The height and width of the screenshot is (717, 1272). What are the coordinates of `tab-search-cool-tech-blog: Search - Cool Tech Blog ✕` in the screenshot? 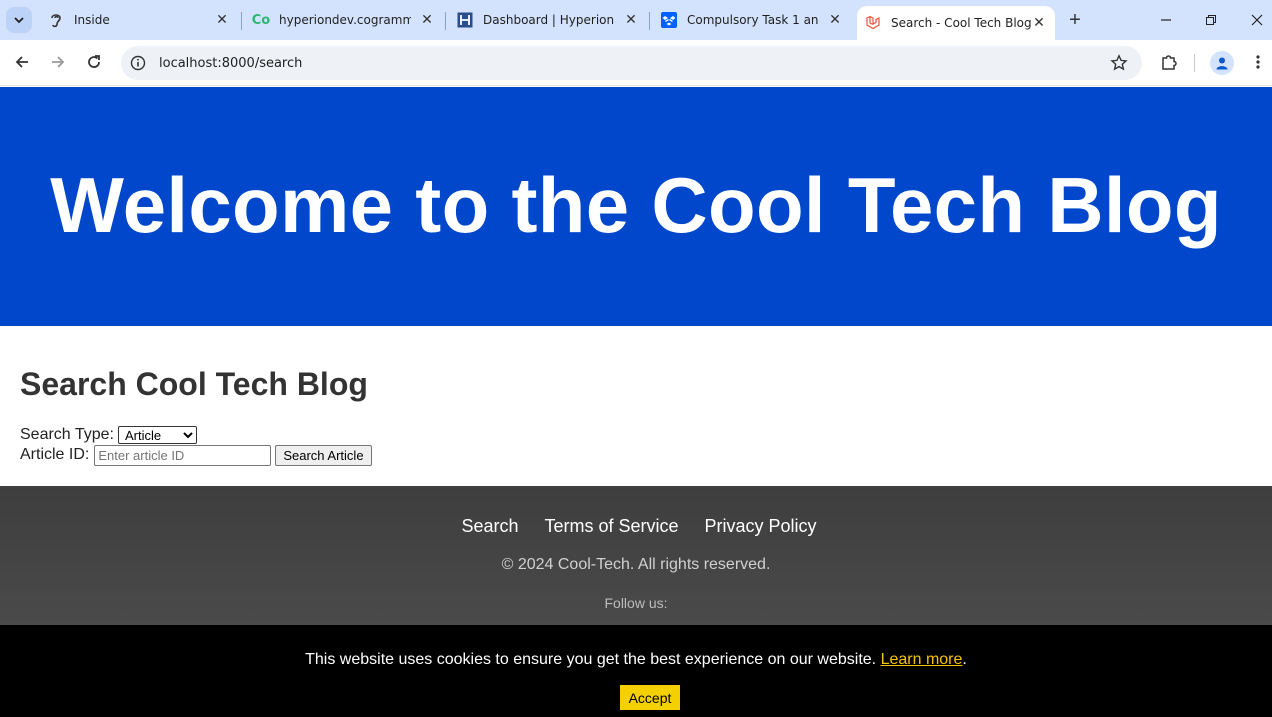 It's located at (956, 23).